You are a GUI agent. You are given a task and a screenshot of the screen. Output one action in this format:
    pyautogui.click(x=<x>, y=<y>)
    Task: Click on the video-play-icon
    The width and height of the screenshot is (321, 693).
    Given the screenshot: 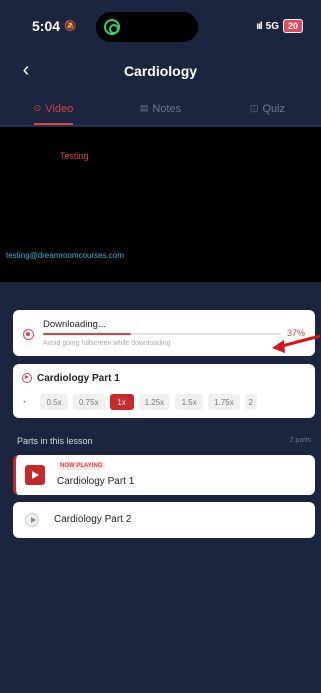 What is the action you would take?
    pyautogui.click(x=35, y=475)
    